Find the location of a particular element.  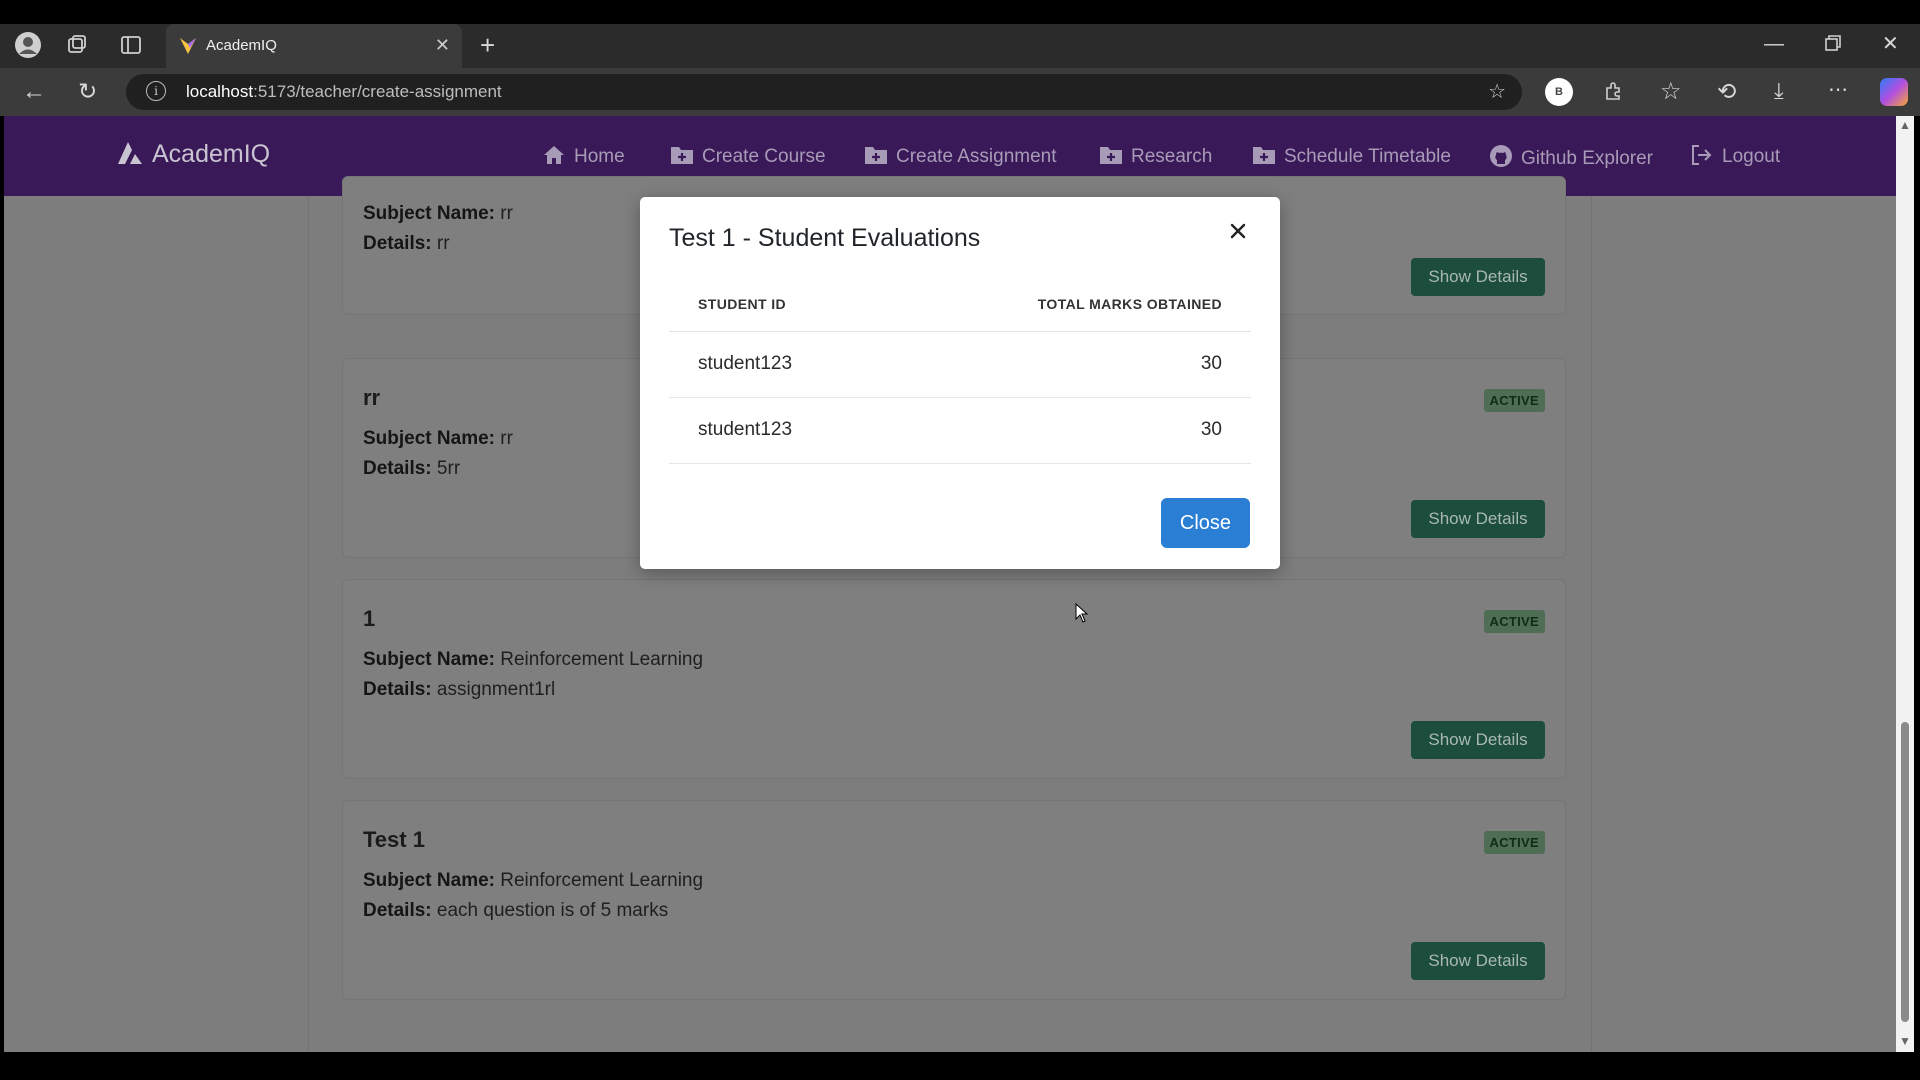

restore-window-icon is located at coordinates (1833, 45).